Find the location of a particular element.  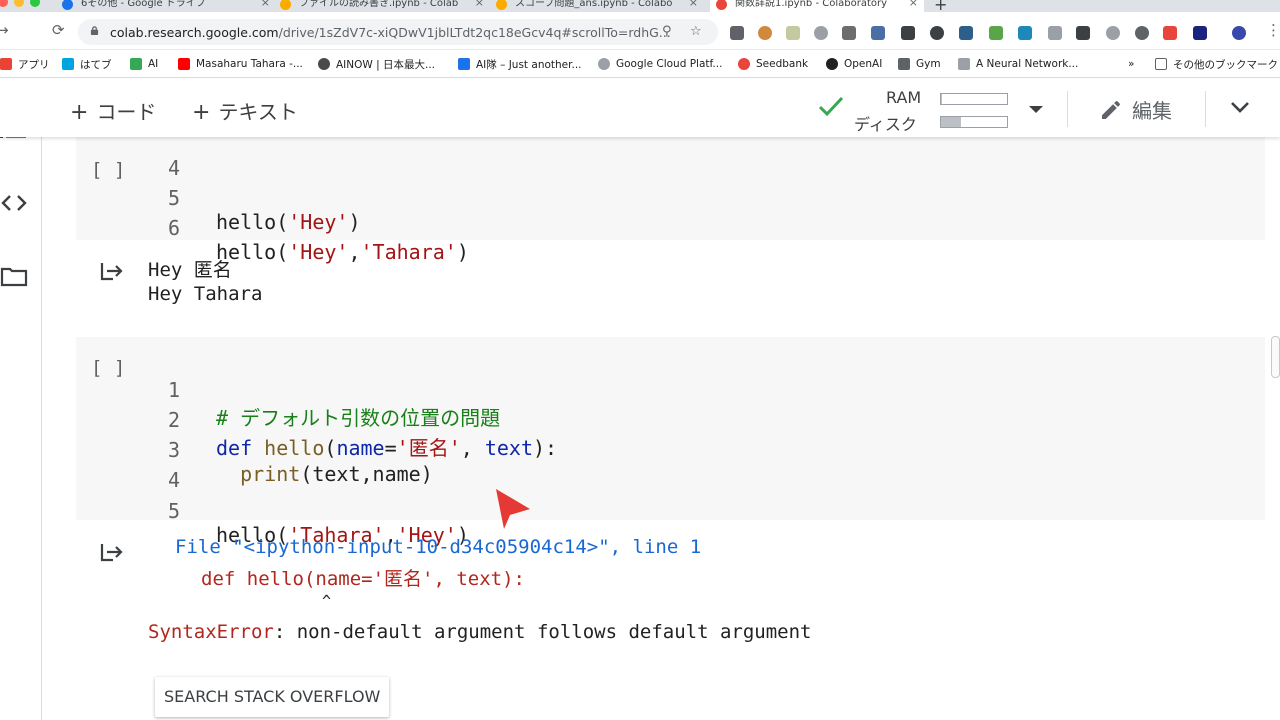

openai-icon is located at coordinates (832, 64).